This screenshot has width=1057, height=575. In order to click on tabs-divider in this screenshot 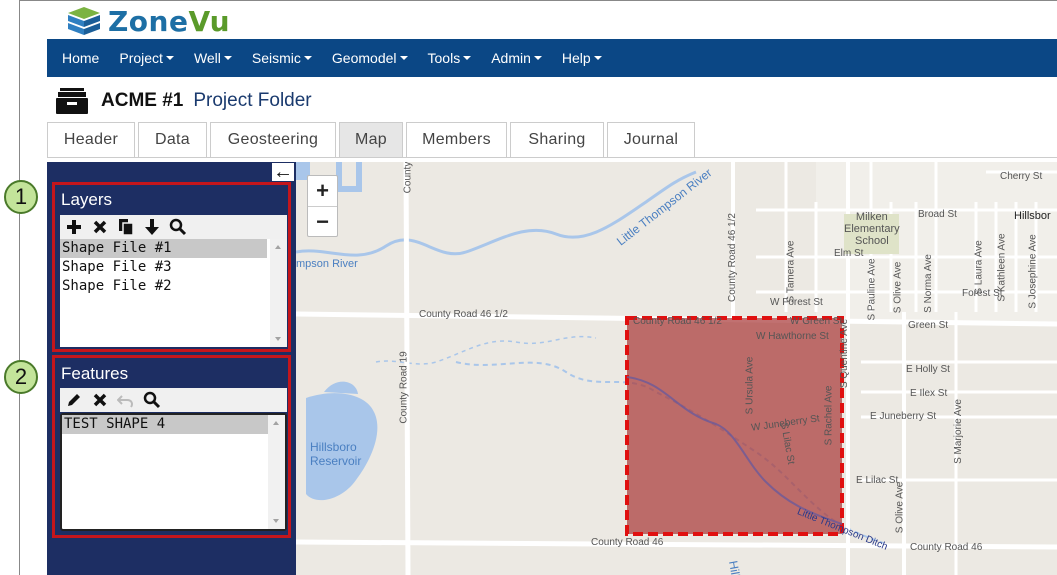, I will do `click(552, 157)`.